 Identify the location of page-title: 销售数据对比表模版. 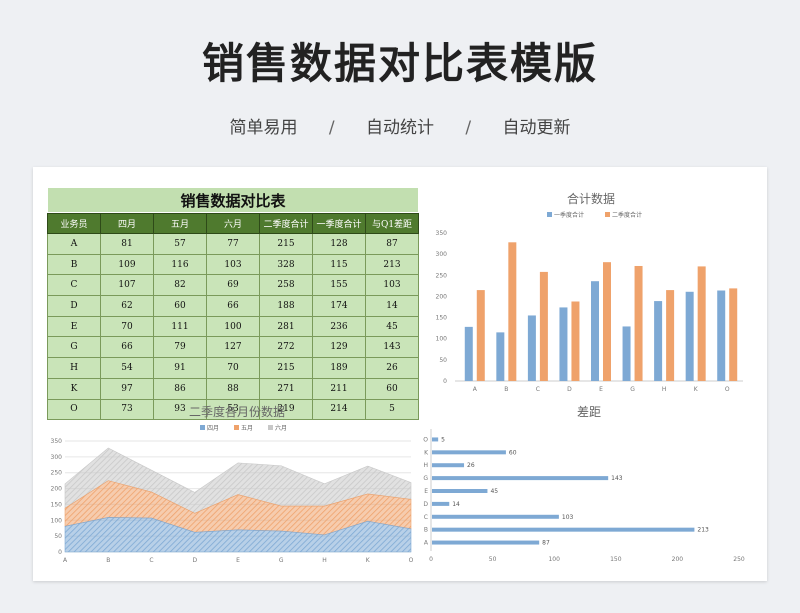
(399, 63).